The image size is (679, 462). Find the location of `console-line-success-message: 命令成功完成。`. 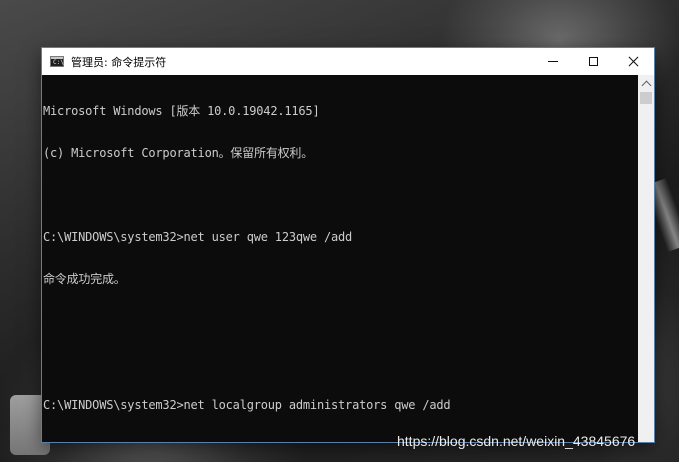

console-line-success-message: 命令成功完成。 is located at coordinates (84, 279).